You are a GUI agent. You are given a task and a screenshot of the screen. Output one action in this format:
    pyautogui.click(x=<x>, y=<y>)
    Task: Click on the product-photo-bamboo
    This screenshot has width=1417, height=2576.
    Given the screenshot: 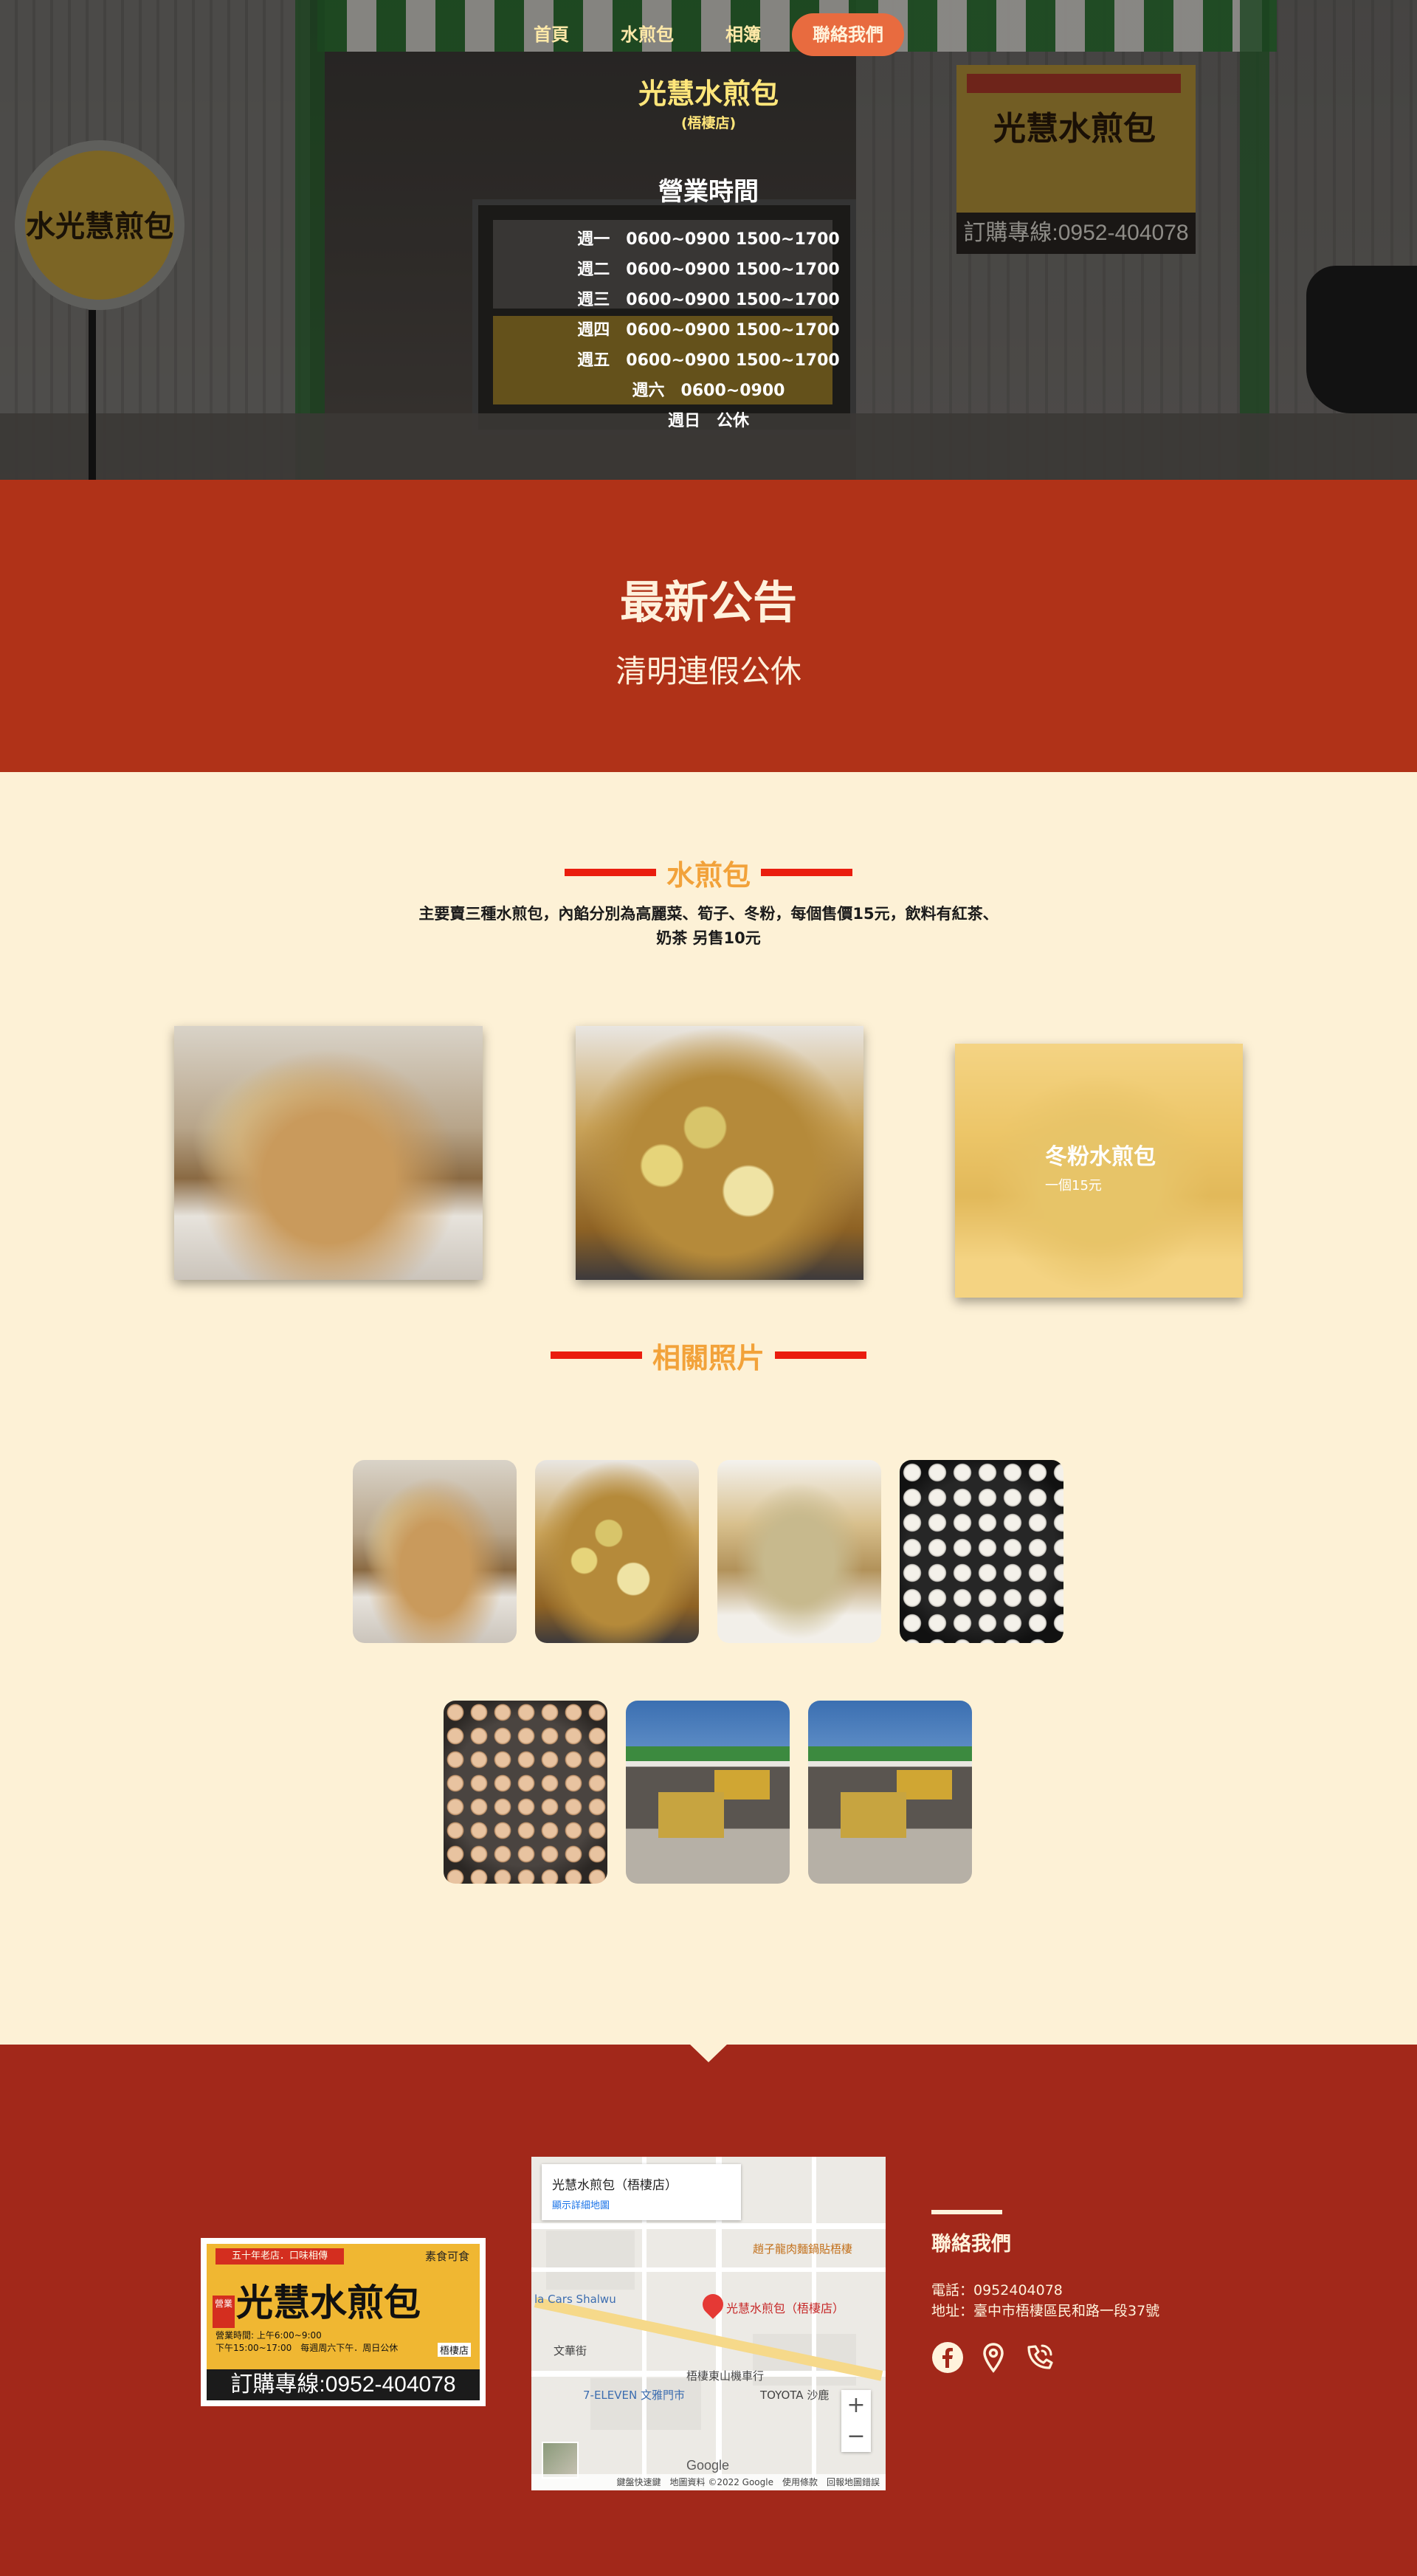 What is the action you would take?
    pyautogui.click(x=719, y=1153)
    